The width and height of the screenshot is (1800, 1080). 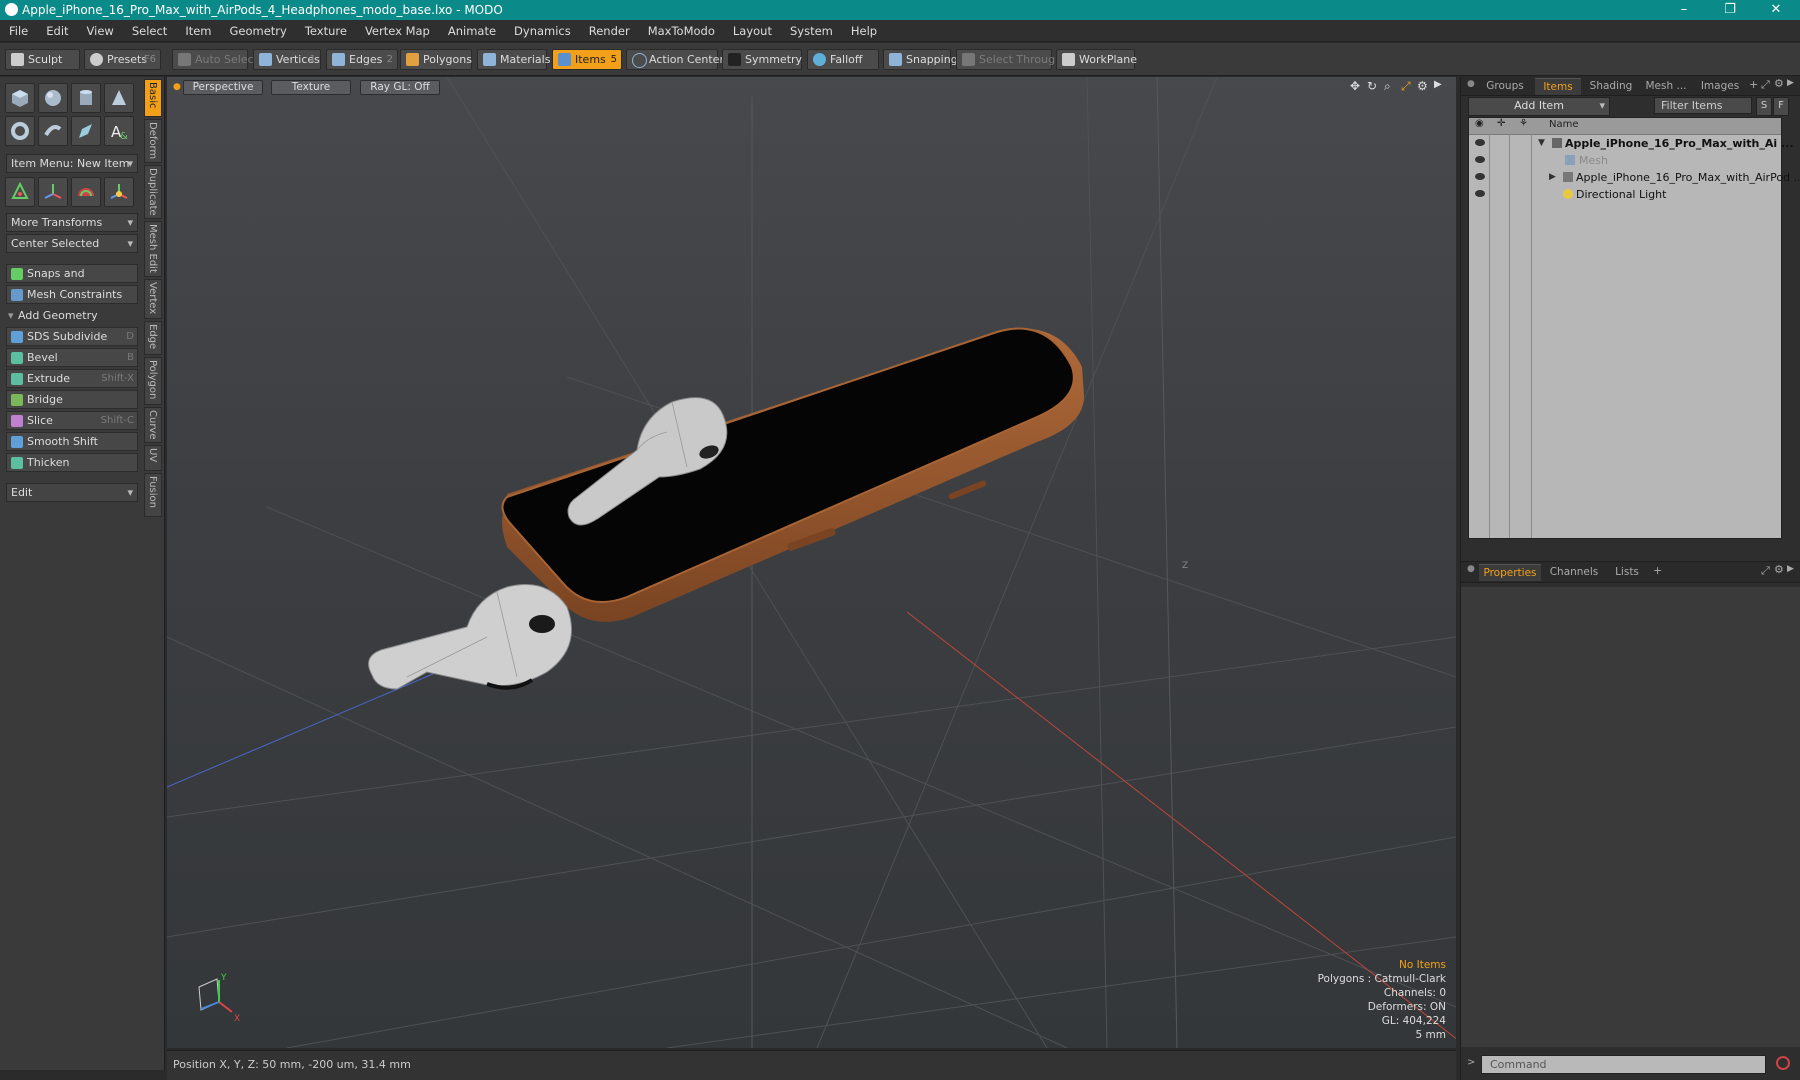 What do you see at coordinates (287, 59) in the screenshot?
I see `vertices-button: Vertices 1` at bounding box center [287, 59].